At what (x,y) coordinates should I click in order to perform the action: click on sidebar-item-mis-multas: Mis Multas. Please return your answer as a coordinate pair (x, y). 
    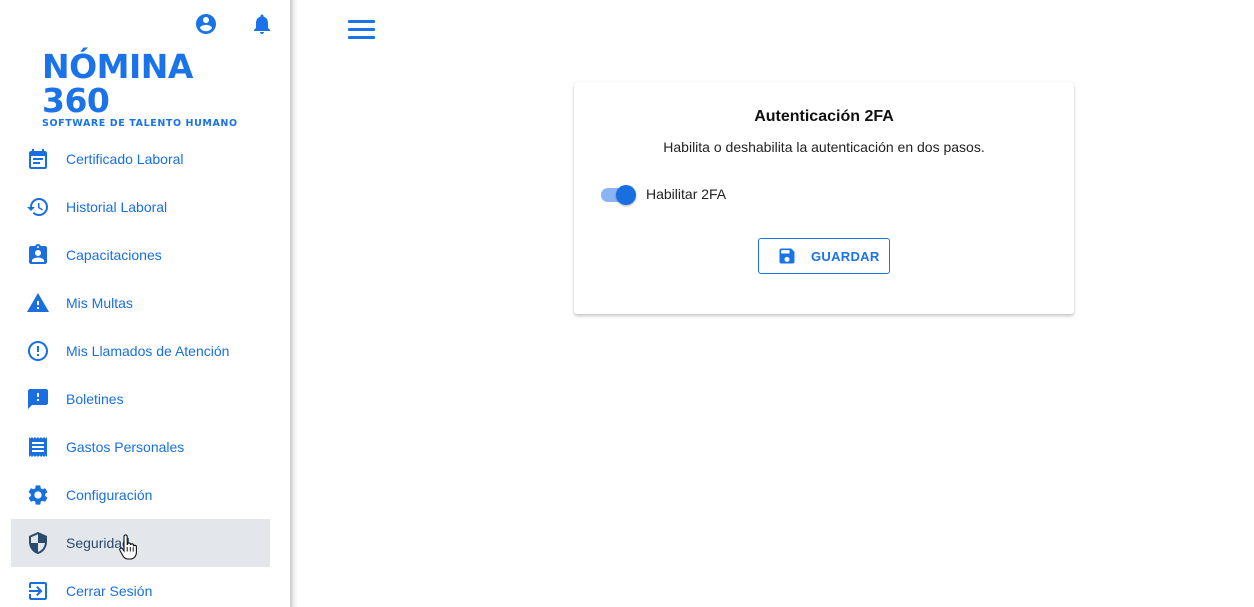
    Looking at the image, I should click on (140, 303).